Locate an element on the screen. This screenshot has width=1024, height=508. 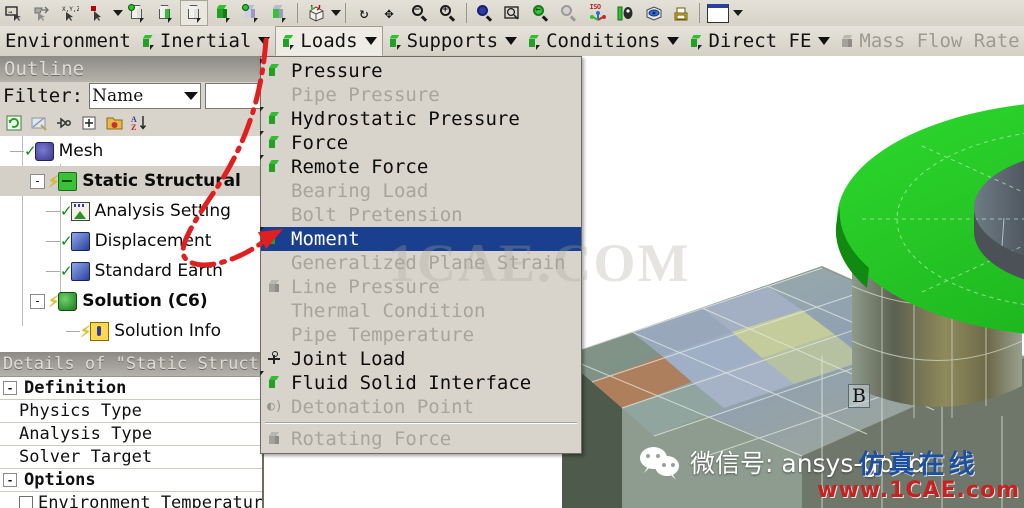
magnify-region-icon is located at coordinates (513, 13).